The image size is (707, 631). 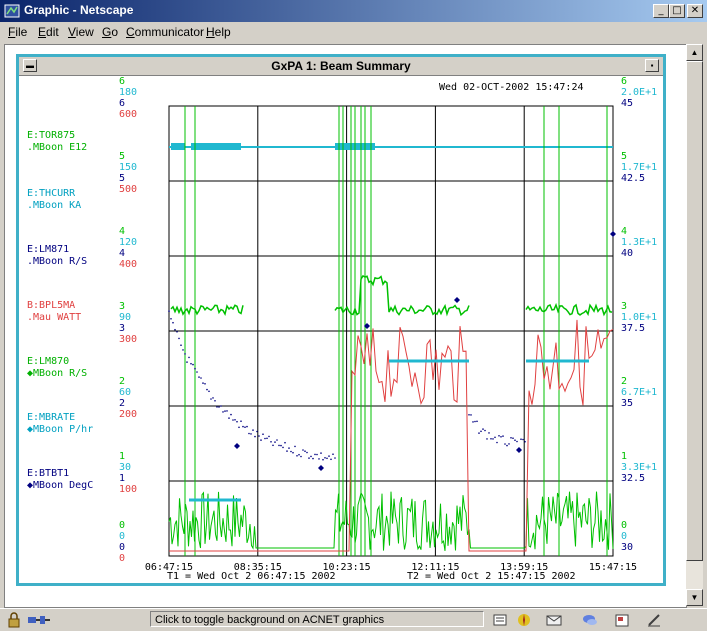 I want to click on panel-titlebar: ▬ GxPA 1: Beam Summary ▪, so click(x=341, y=66).